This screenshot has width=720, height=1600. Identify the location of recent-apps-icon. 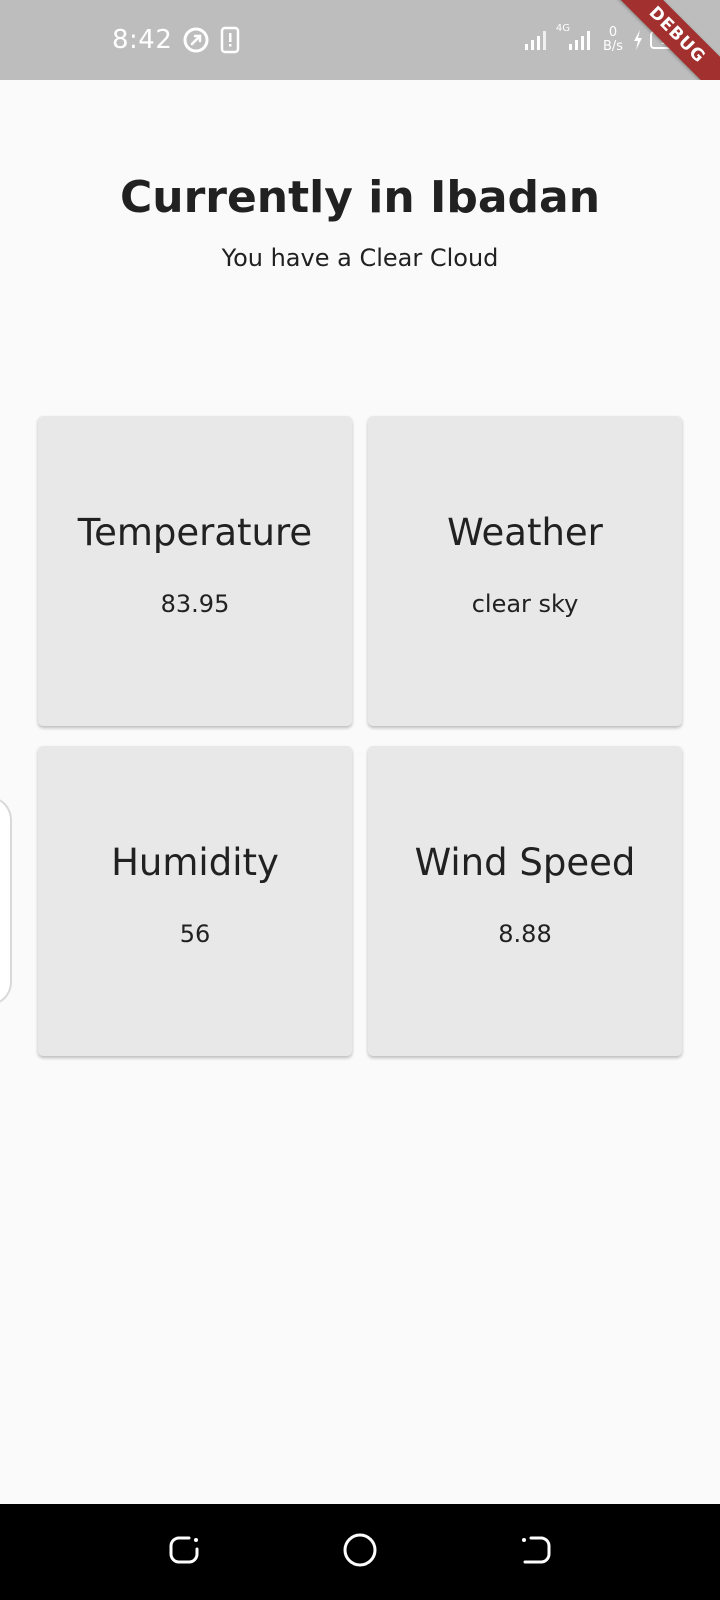
(184, 1552).